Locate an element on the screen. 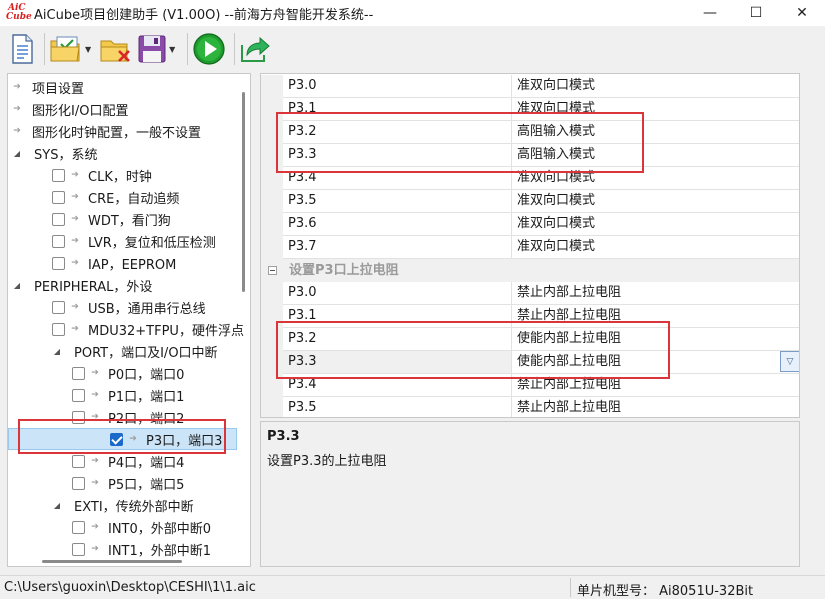 Image resolution: width=825 pixels, height=599 pixels. minimize-button: — is located at coordinates (710, 13).